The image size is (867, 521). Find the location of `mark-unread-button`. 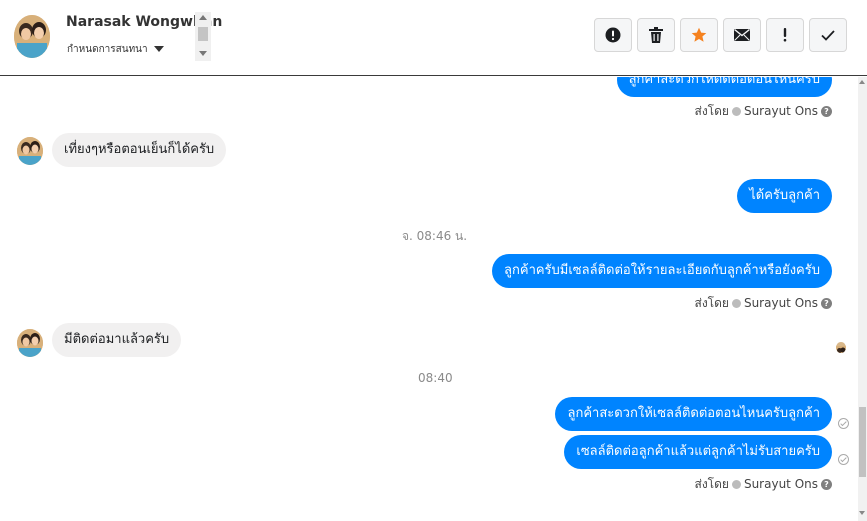

mark-unread-button is located at coordinates (742, 35).